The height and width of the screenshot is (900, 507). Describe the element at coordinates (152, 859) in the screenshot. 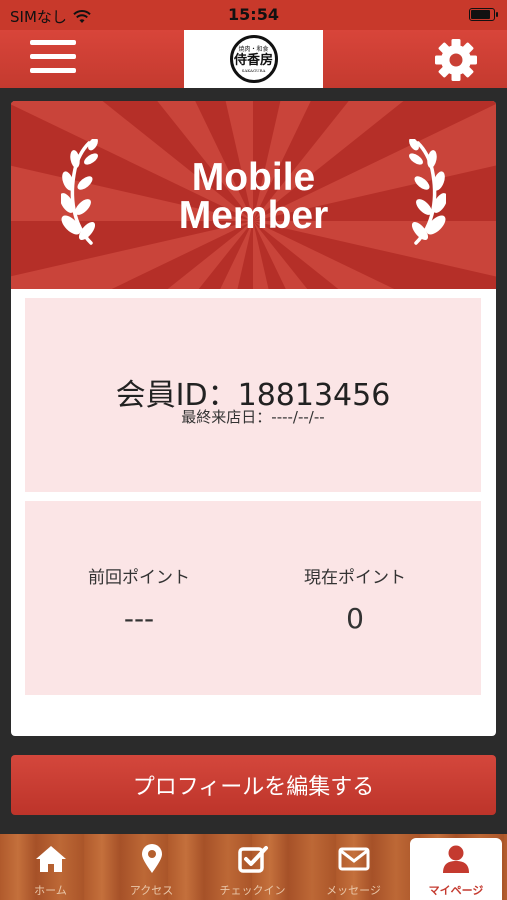

I see `map-pin-icon` at that location.